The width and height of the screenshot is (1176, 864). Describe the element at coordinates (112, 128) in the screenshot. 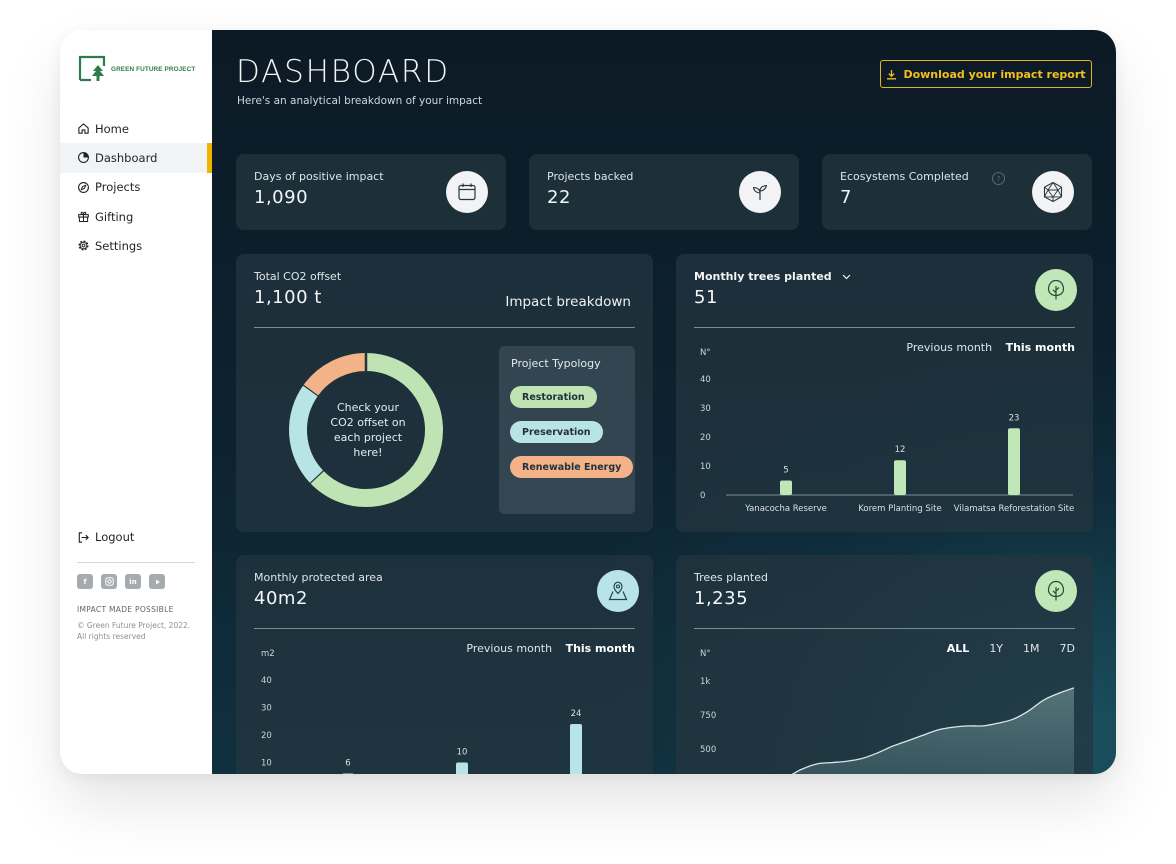

I see `sidebar-item-label: Home` at that location.